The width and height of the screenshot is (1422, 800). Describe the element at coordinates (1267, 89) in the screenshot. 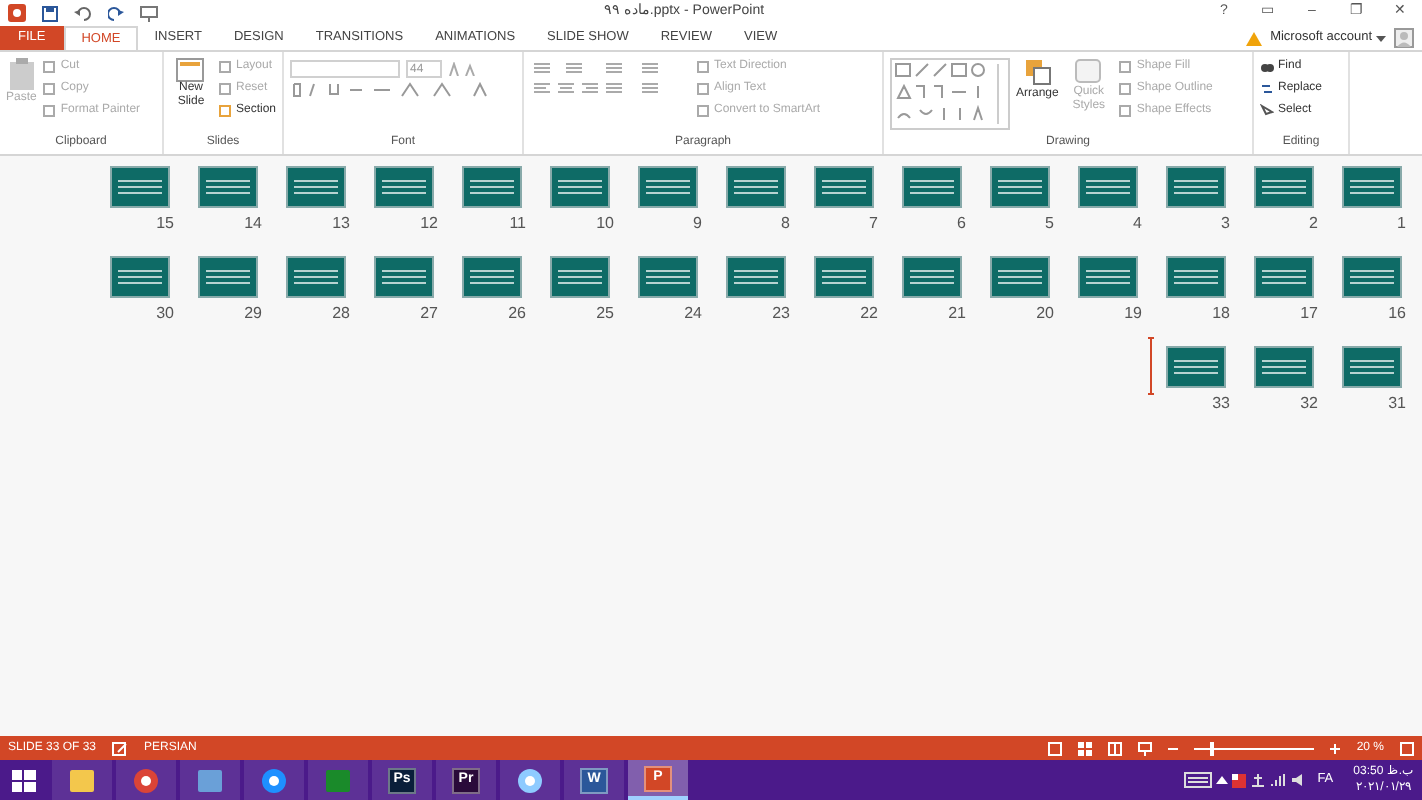

I see `replace-icon` at that location.